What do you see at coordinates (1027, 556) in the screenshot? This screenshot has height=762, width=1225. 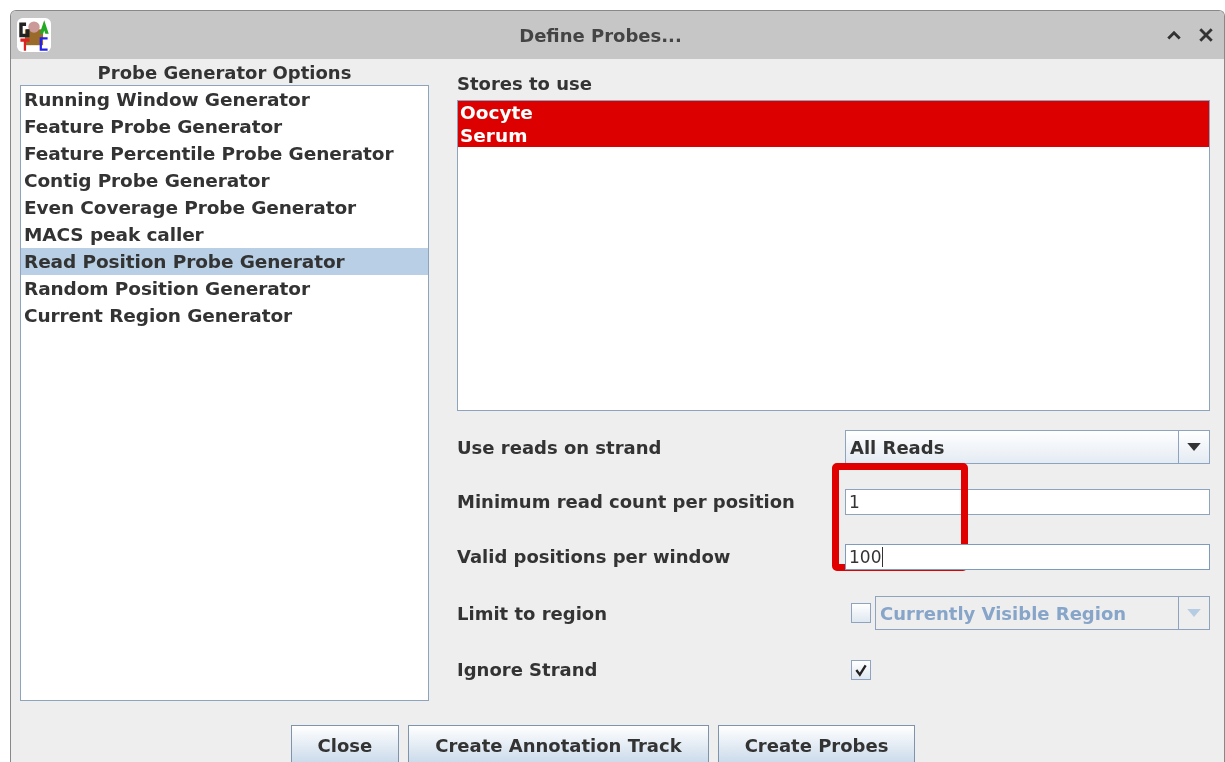 I see `input-field: 100` at bounding box center [1027, 556].